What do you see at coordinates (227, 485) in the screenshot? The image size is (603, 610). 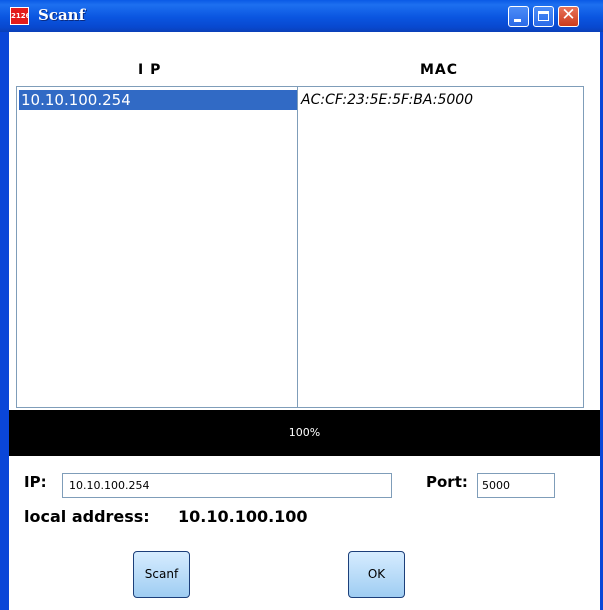 I see `ip-field` at bounding box center [227, 485].